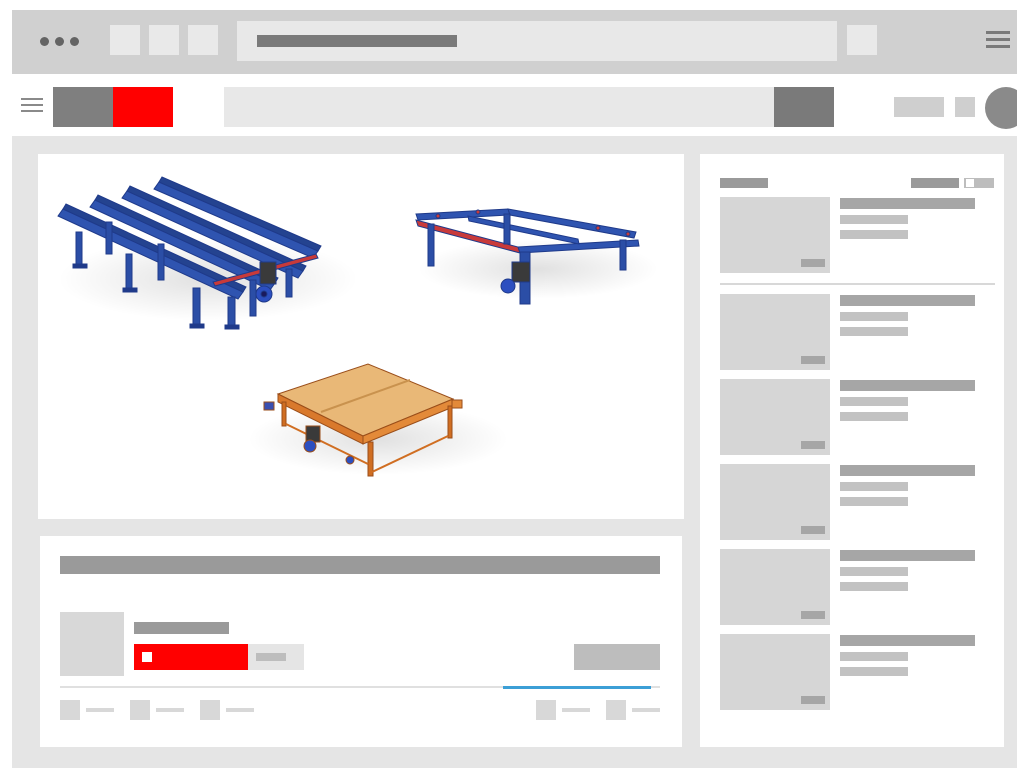 This screenshot has height=768, width=1017. Describe the element at coordinates (537, 41) in the screenshot. I see `address-bar` at that location.